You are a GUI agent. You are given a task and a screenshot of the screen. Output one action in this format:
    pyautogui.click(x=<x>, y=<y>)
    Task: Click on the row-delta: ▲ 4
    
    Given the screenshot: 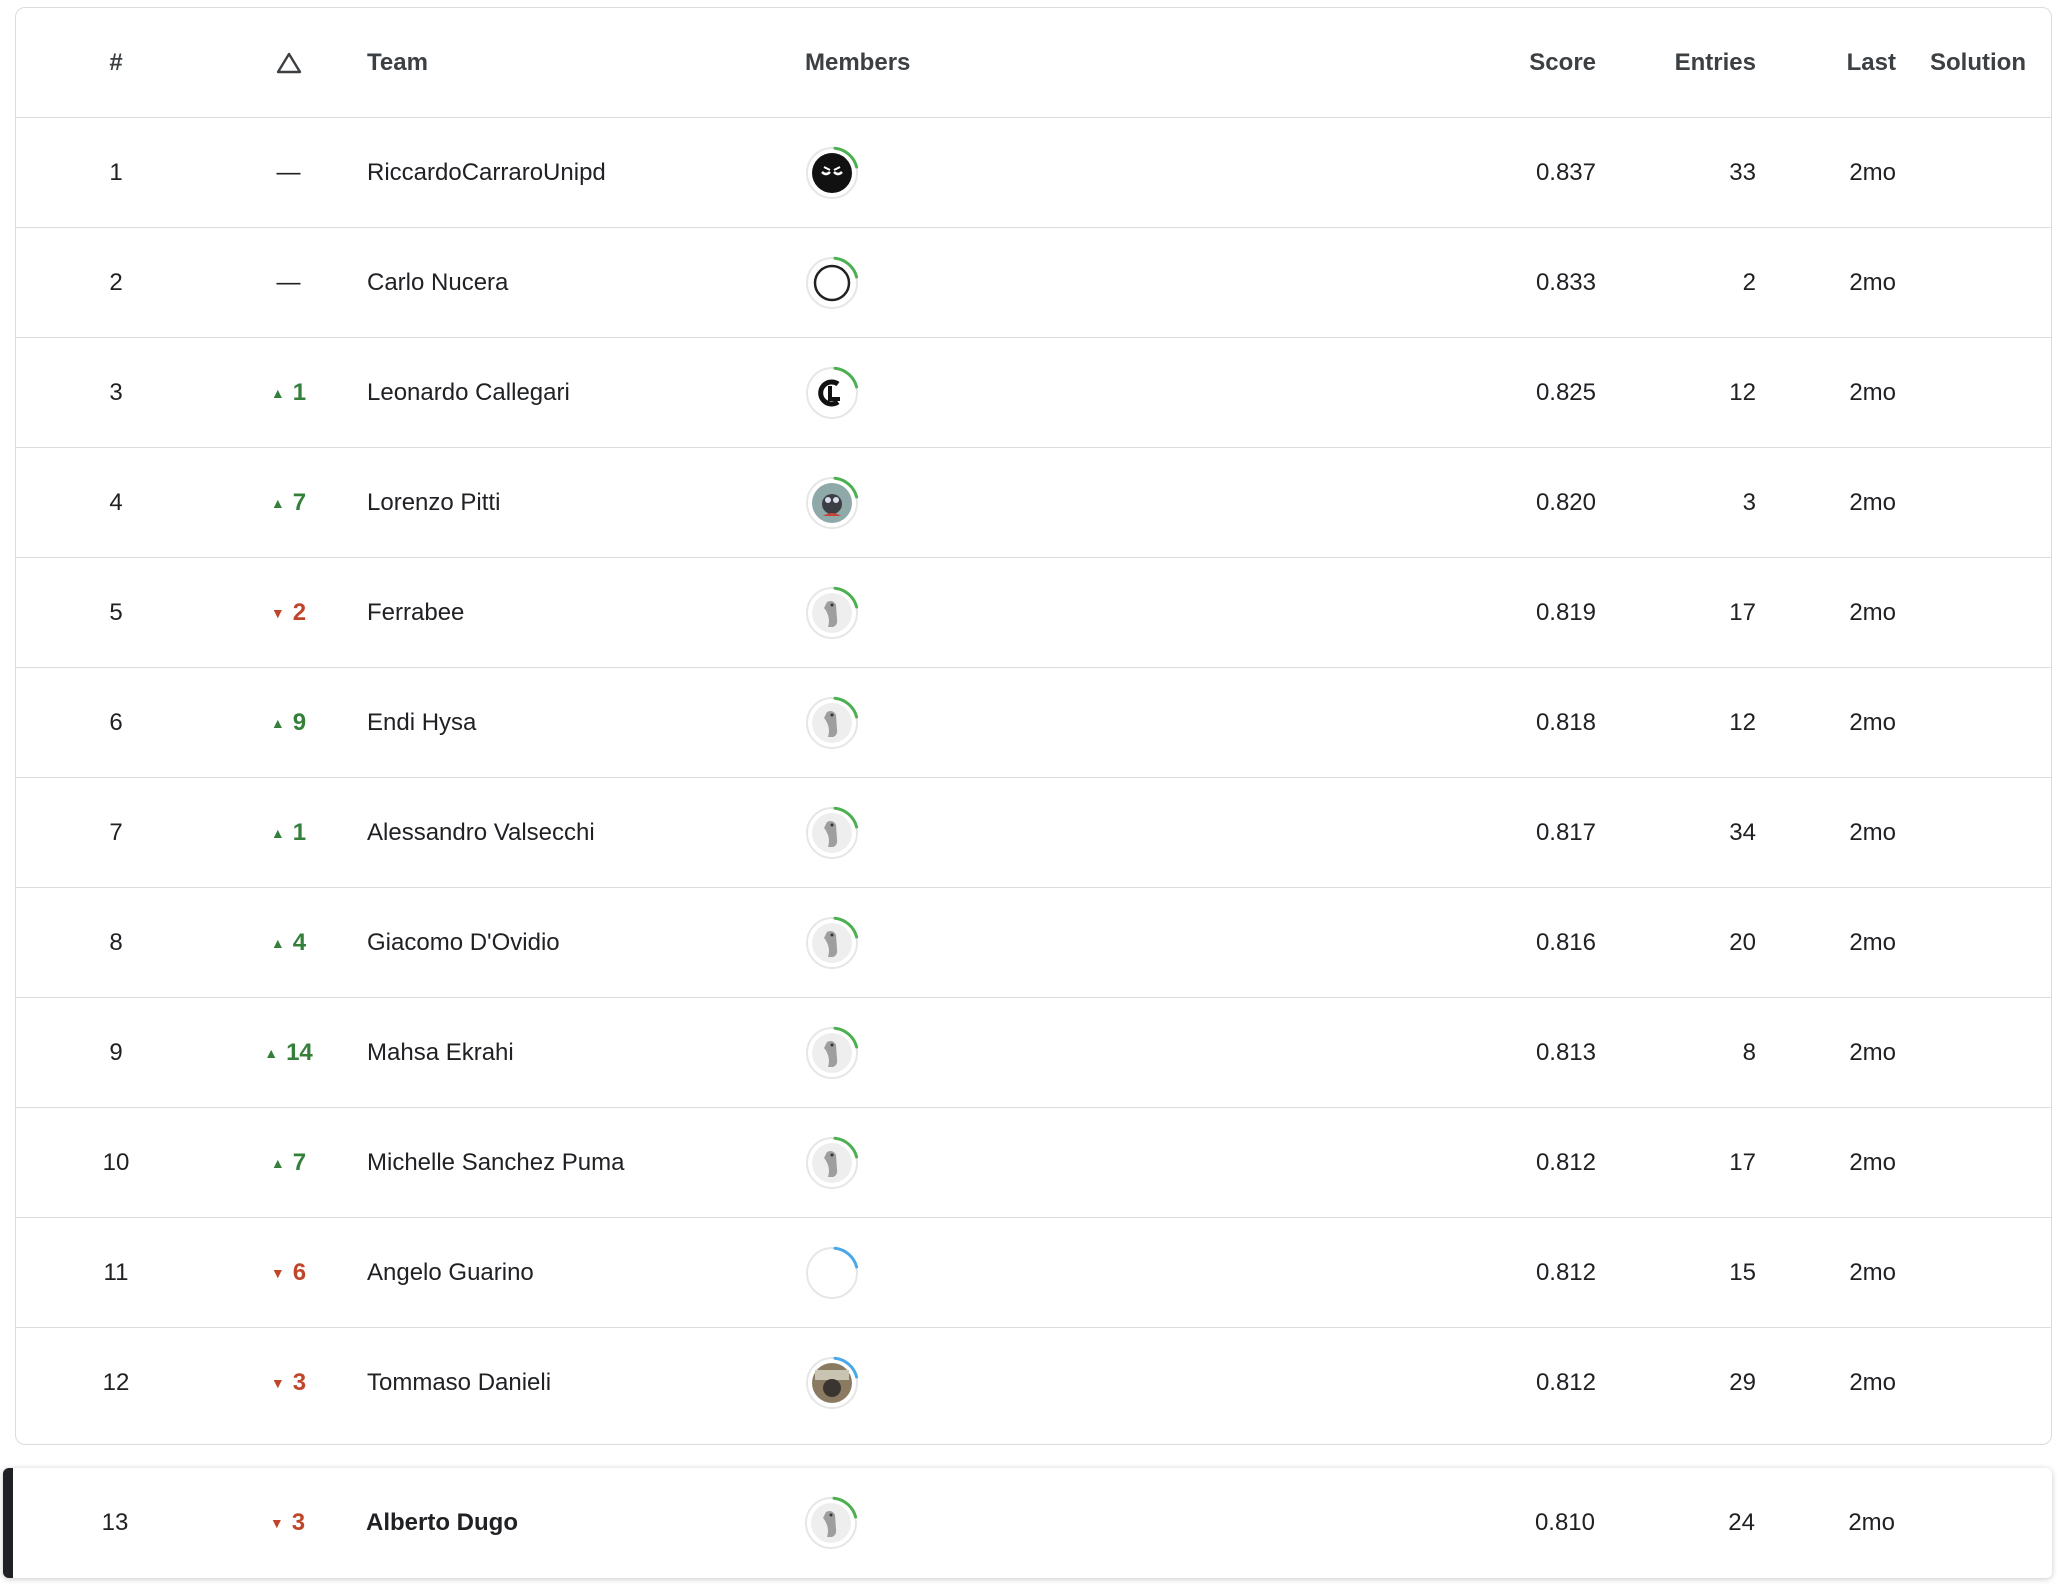 What is the action you would take?
    pyautogui.click(x=288, y=942)
    